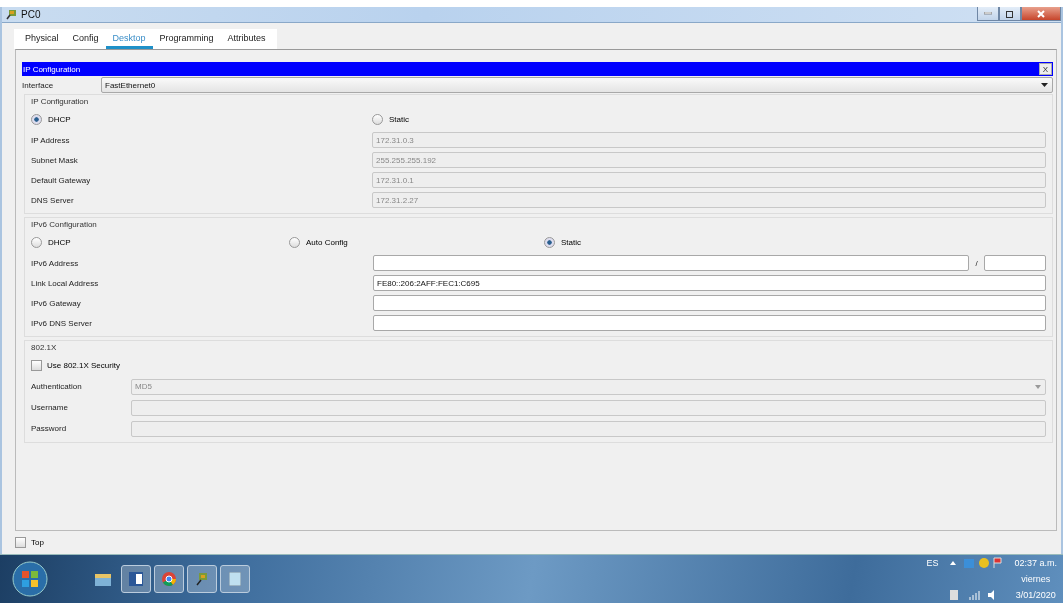 The width and height of the screenshot is (1063, 603). Describe the element at coordinates (60, 102) in the screenshot. I see `group-title: IP Configuration` at that location.